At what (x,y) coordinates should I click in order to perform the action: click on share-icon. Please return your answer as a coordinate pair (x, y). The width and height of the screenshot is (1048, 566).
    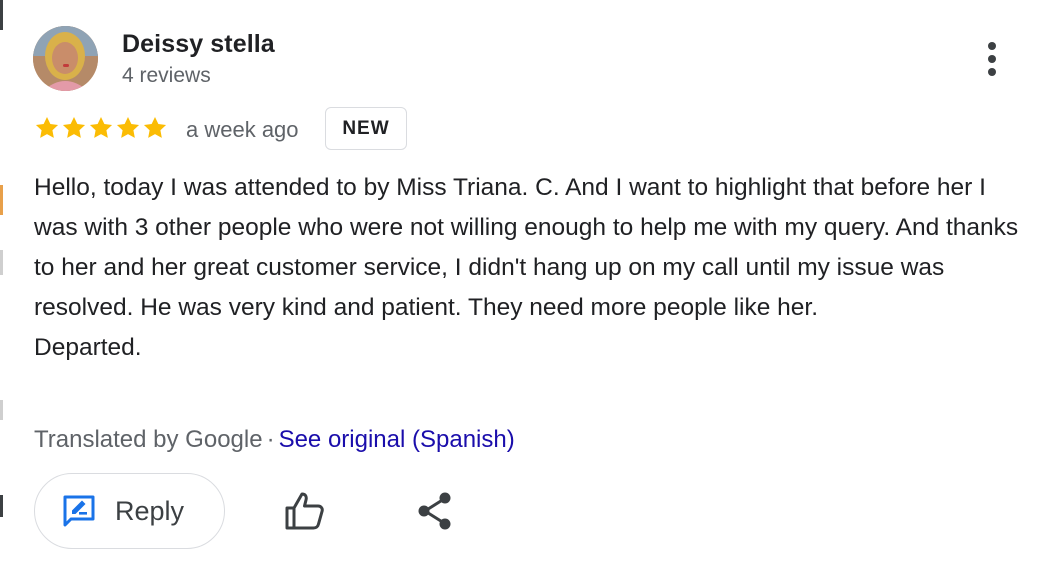
    Looking at the image, I should click on (435, 511).